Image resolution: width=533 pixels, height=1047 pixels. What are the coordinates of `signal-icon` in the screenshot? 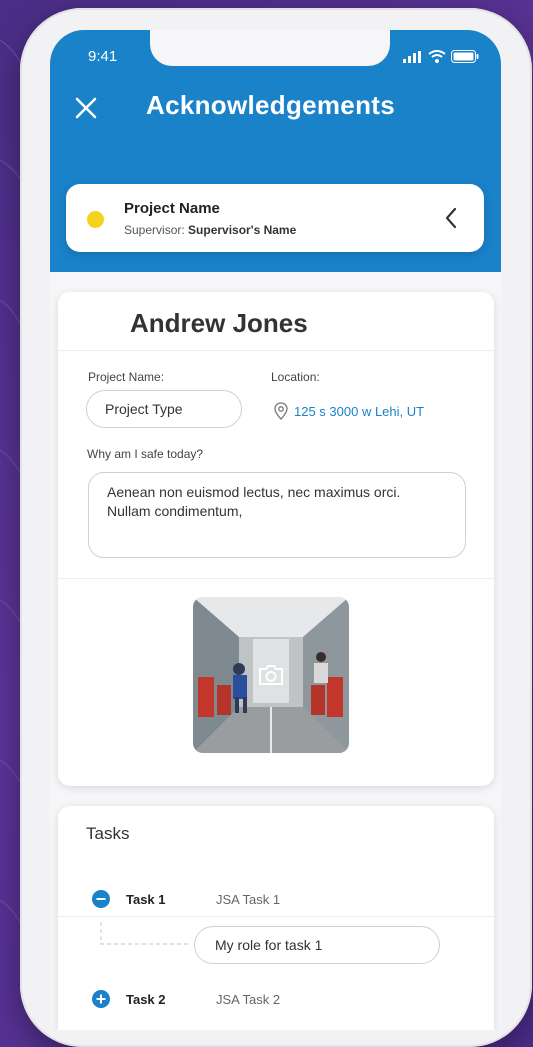 It's located at (412, 57).